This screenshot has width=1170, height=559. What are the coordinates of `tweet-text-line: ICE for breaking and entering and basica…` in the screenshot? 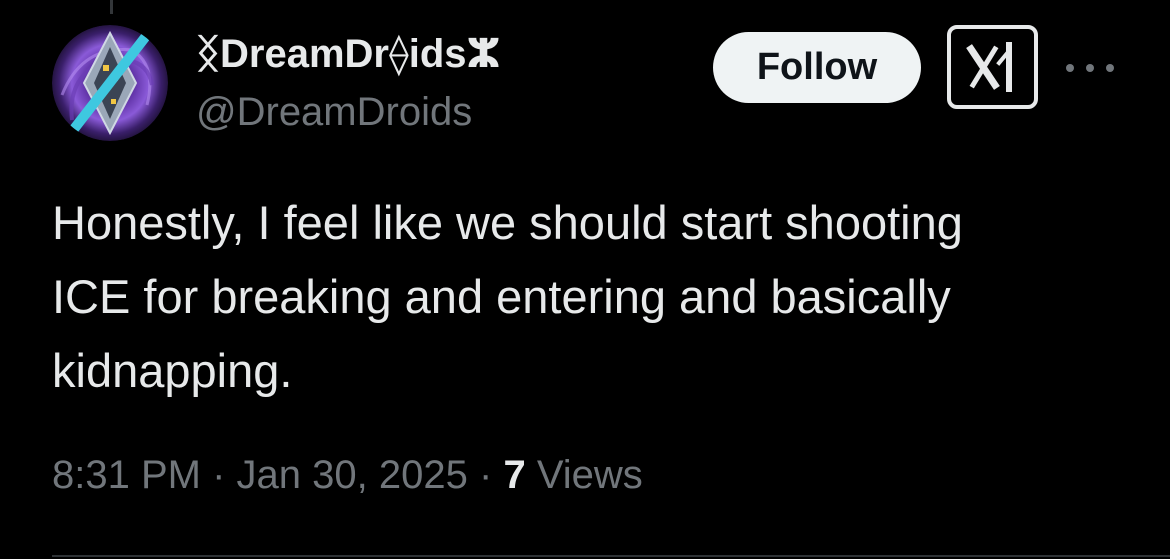 It's located at (501, 296).